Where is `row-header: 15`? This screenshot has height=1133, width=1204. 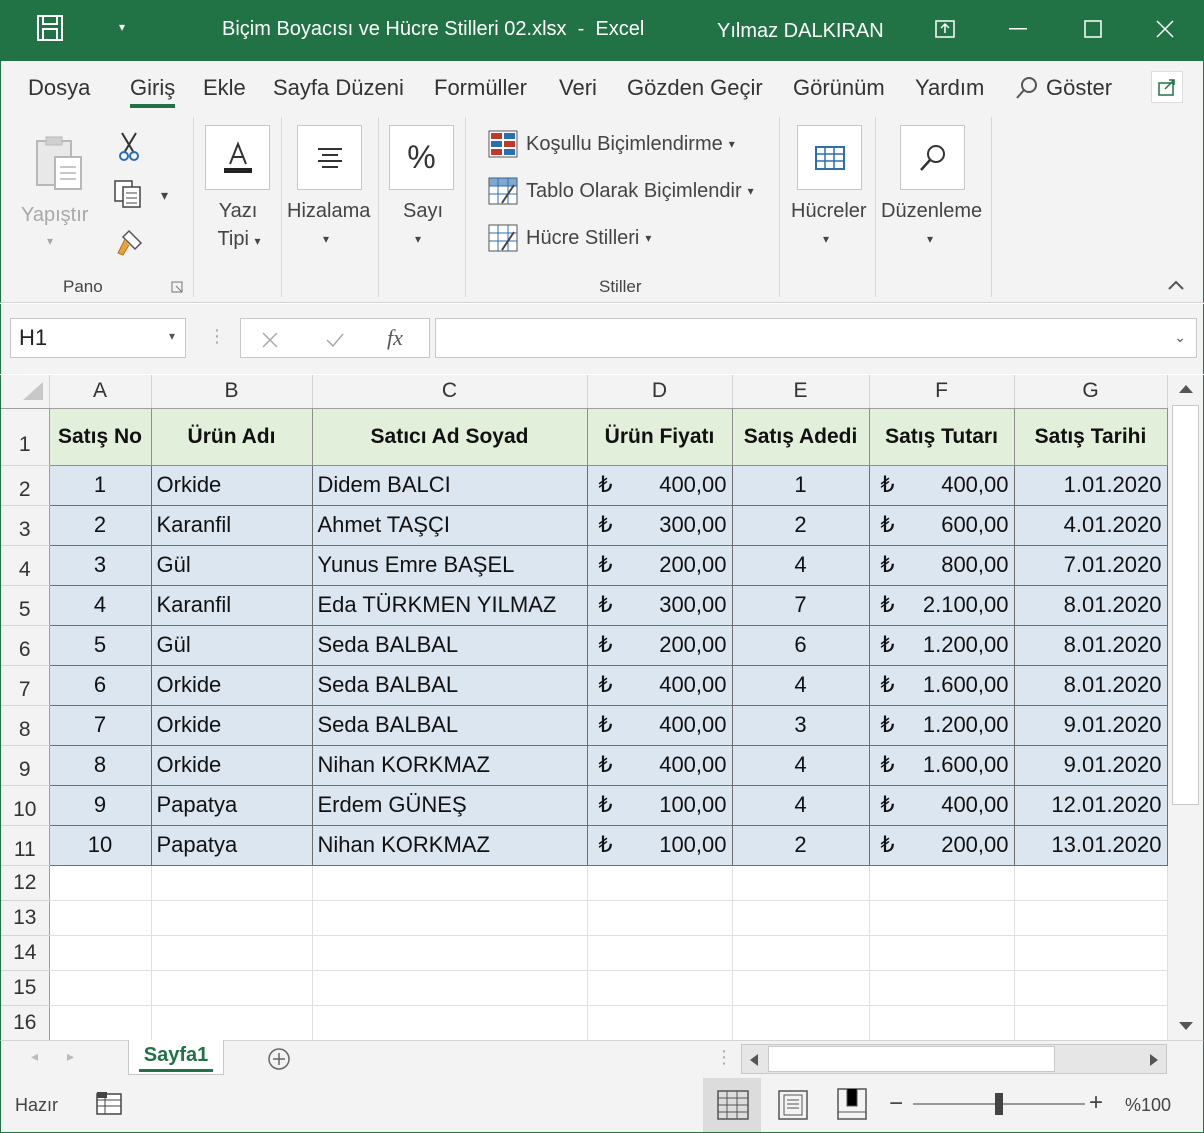
row-header: 15 is located at coordinates (25, 988).